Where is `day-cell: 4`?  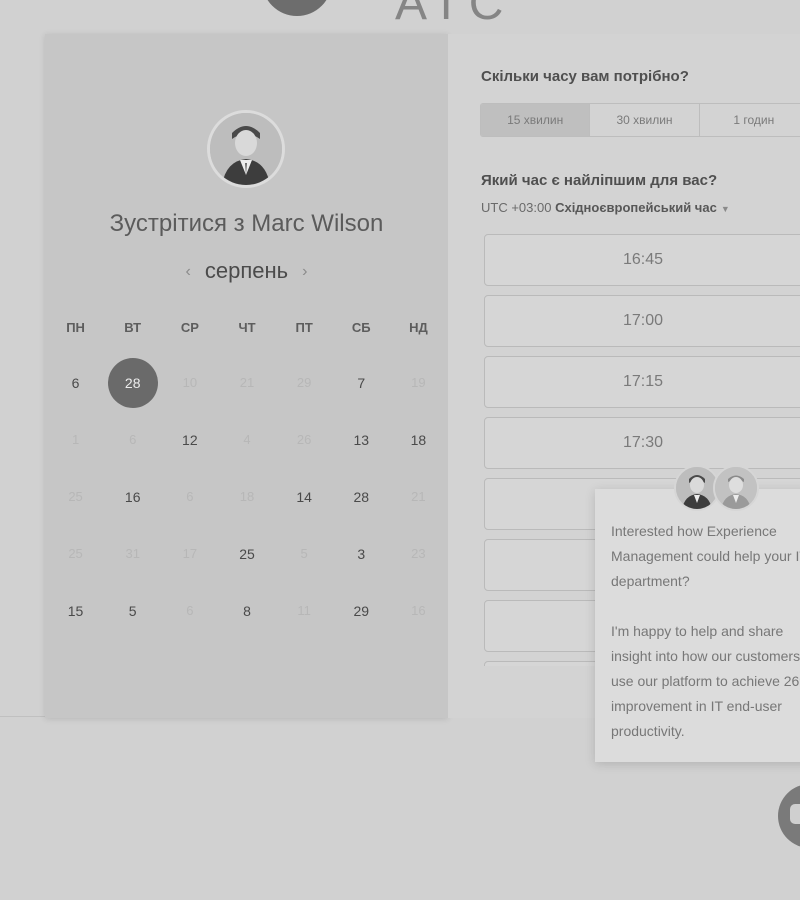
day-cell: 4 is located at coordinates (246, 439).